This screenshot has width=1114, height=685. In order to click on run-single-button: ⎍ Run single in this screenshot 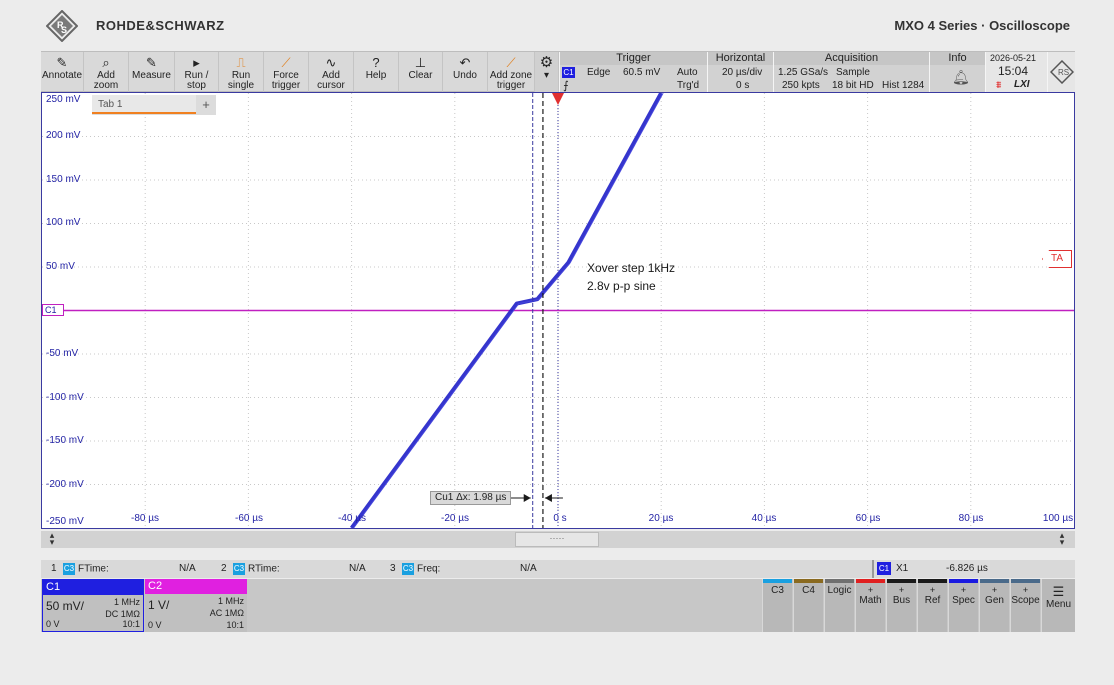, I will do `click(241, 72)`.